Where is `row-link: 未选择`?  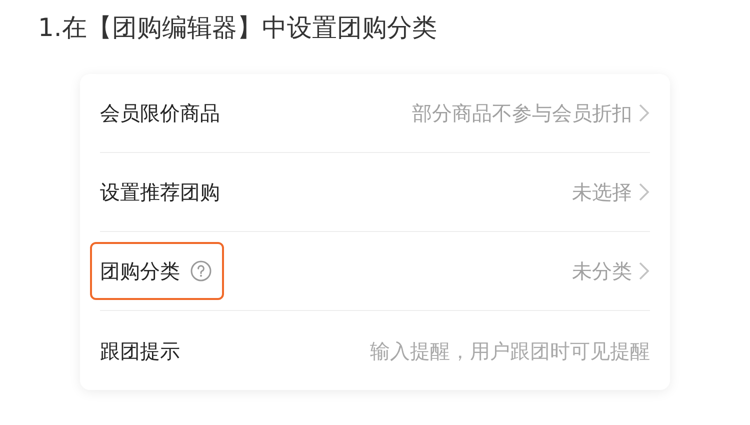 row-link: 未选择 is located at coordinates (611, 192).